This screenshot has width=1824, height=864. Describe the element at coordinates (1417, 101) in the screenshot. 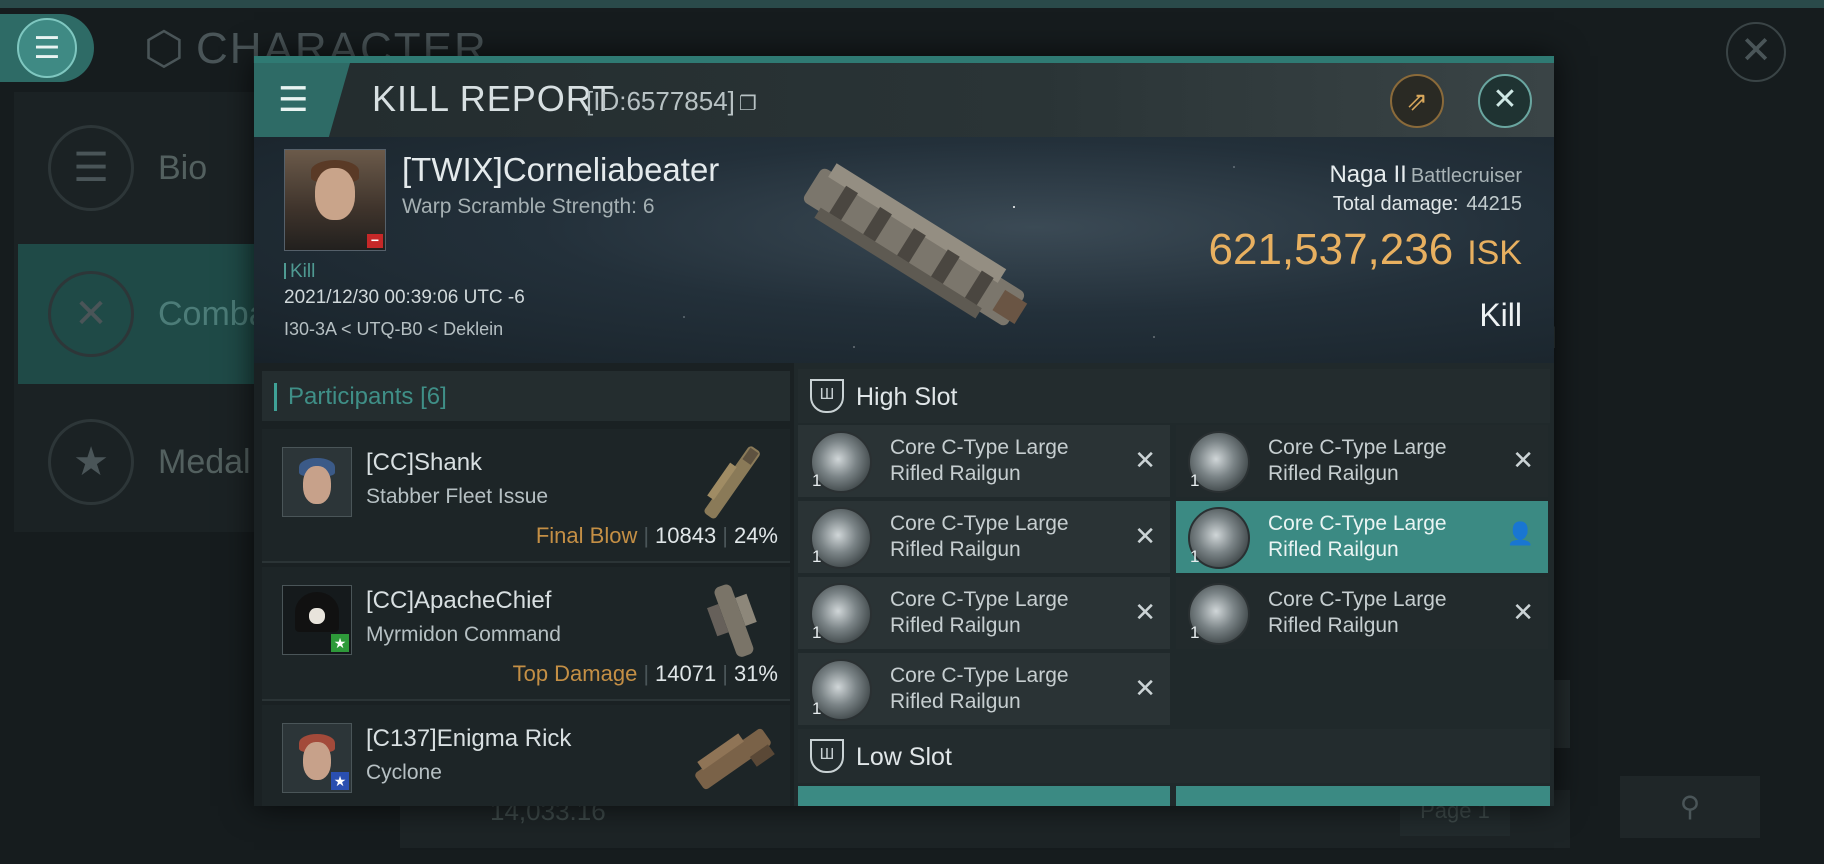

I see `share-button: ⇗` at that location.